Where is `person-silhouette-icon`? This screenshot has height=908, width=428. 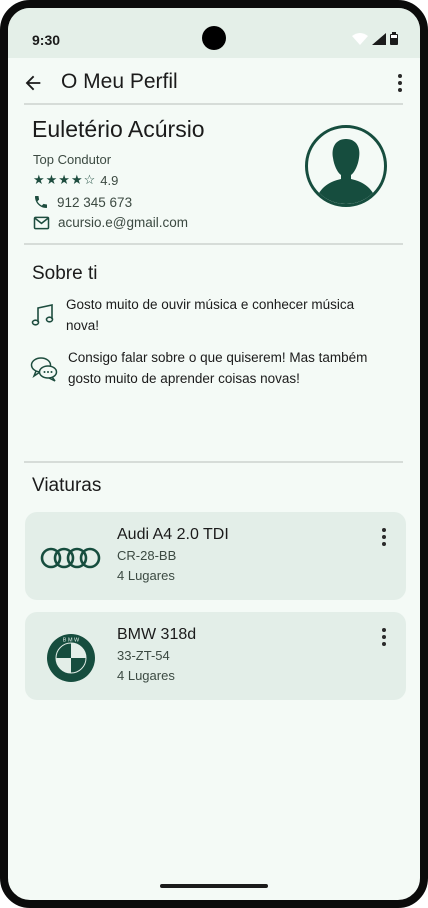 person-silhouette-icon is located at coordinates (346, 171).